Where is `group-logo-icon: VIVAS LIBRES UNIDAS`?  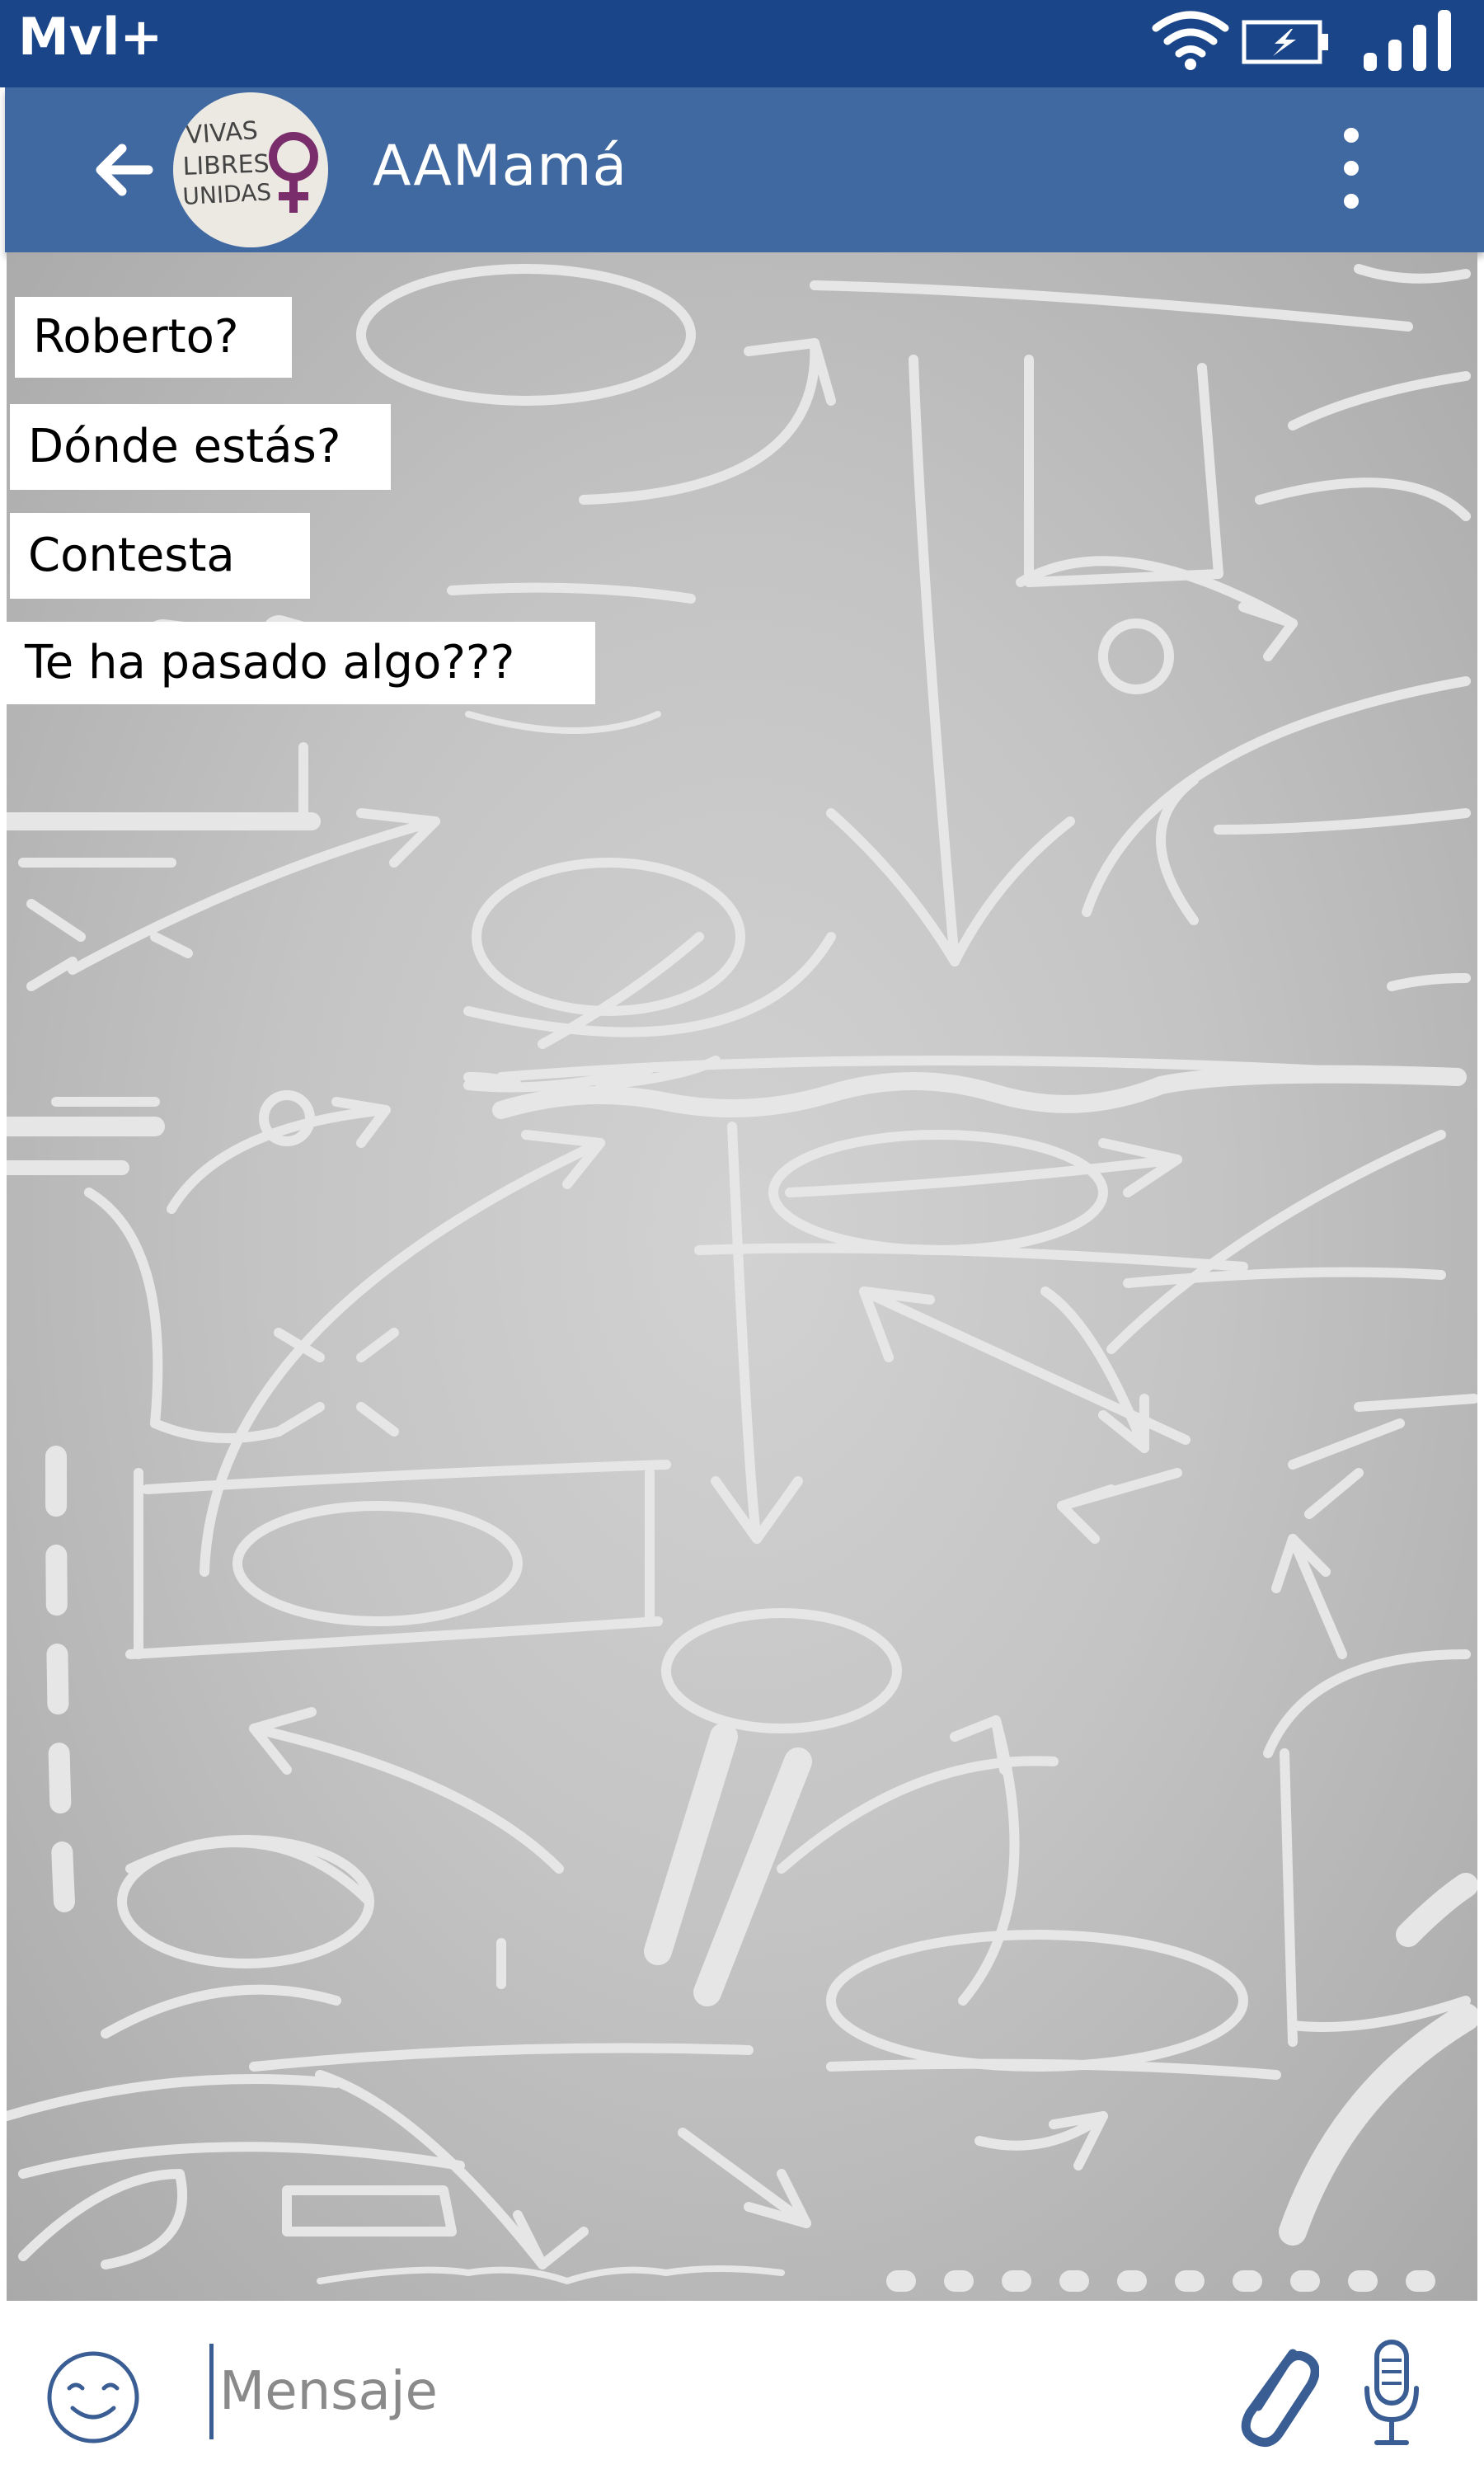 group-logo-icon: VIVAS LIBRES UNIDAS is located at coordinates (250, 164).